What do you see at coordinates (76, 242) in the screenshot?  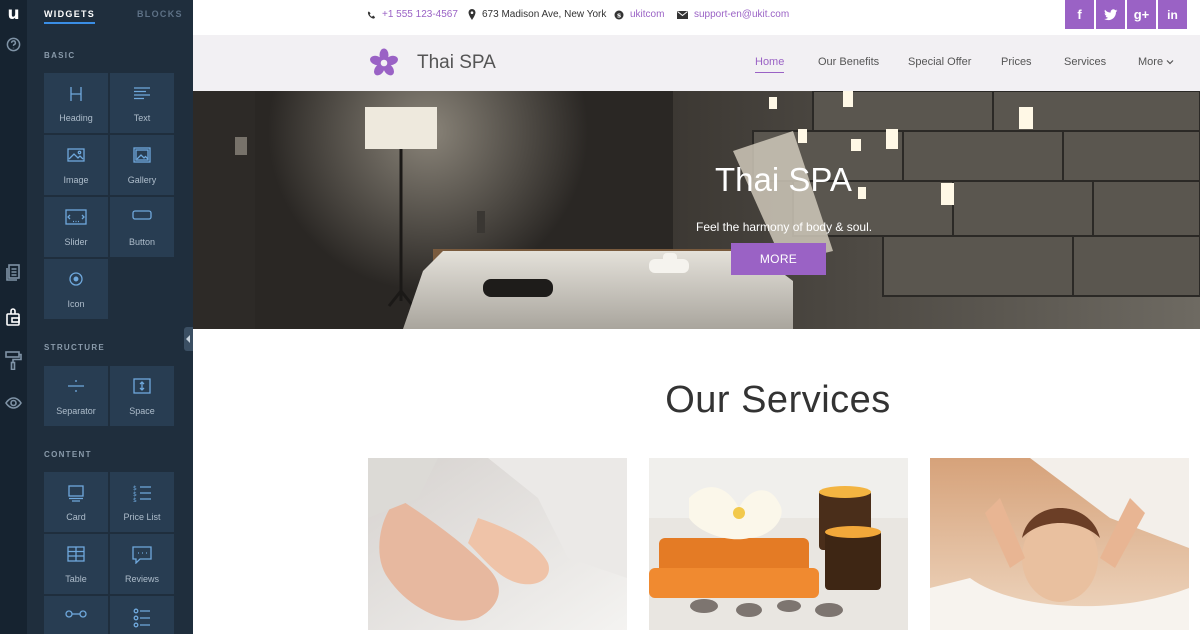 I see `widget-slider-label: Slider` at bounding box center [76, 242].